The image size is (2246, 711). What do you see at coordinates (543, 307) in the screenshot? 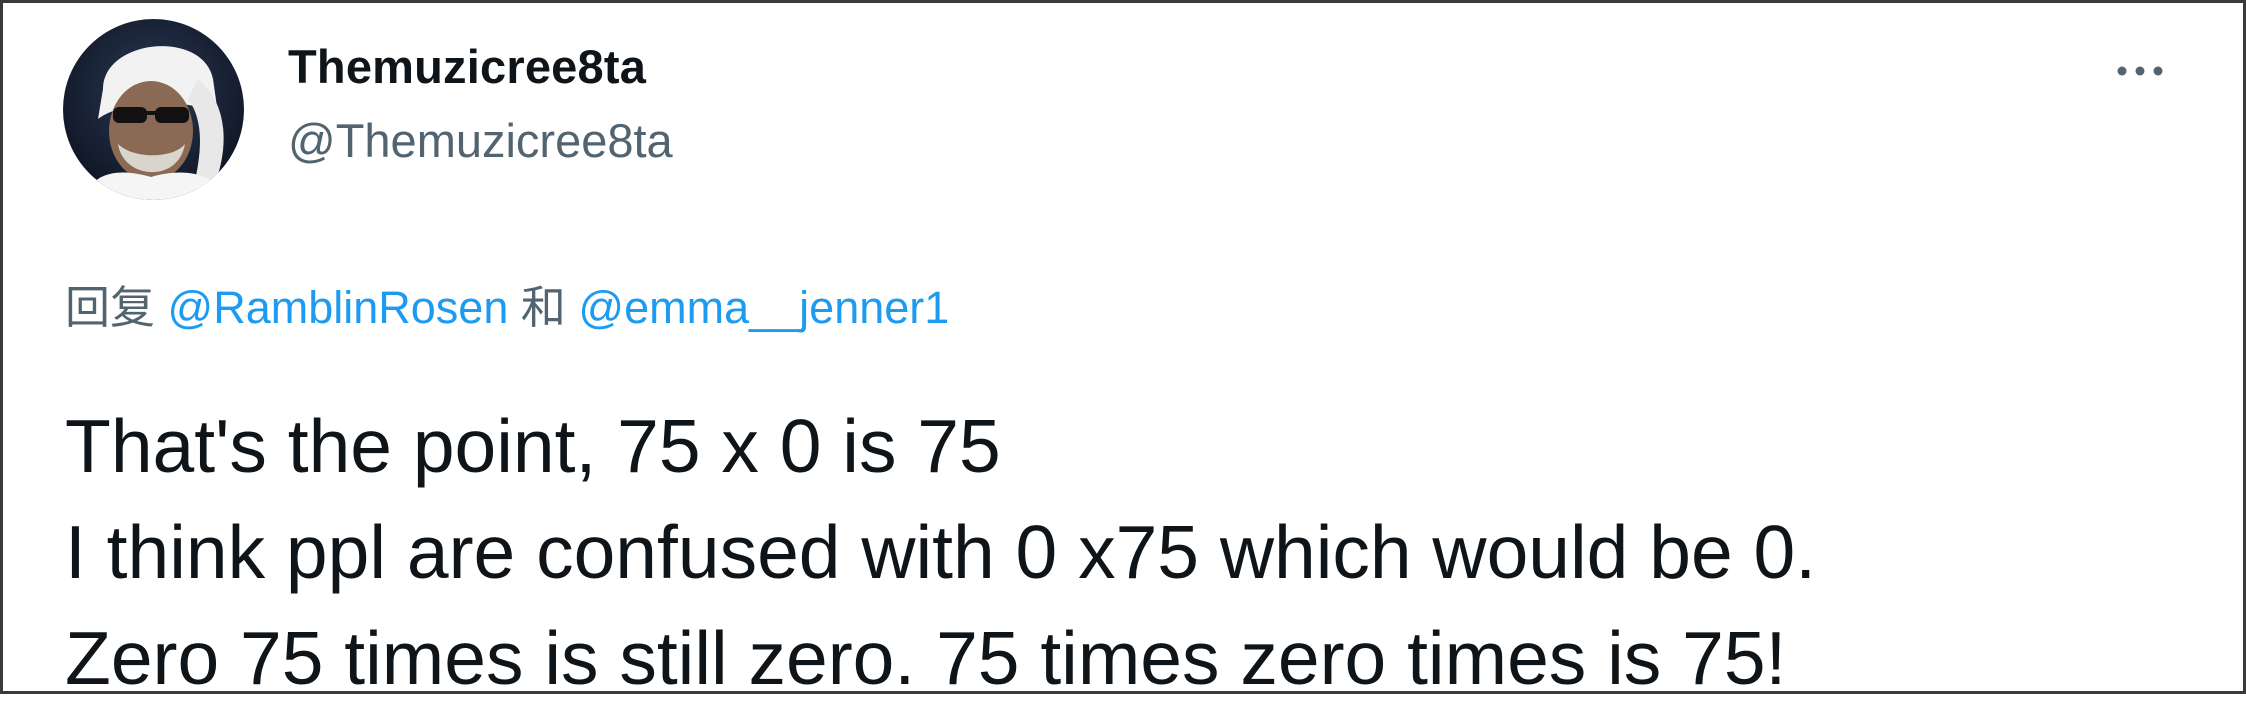
I see `reply-joiner: 和` at bounding box center [543, 307].